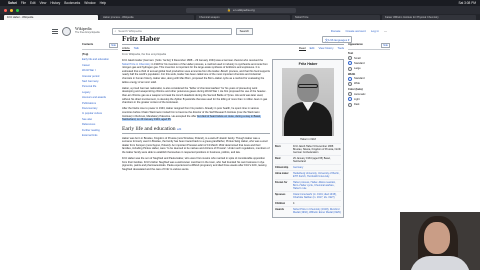 This screenshot has width=480, height=270. Describe the element at coordinates (196, 130) in the screenshot. I see `section-heading-early-life: Early life and education edit` at that location.